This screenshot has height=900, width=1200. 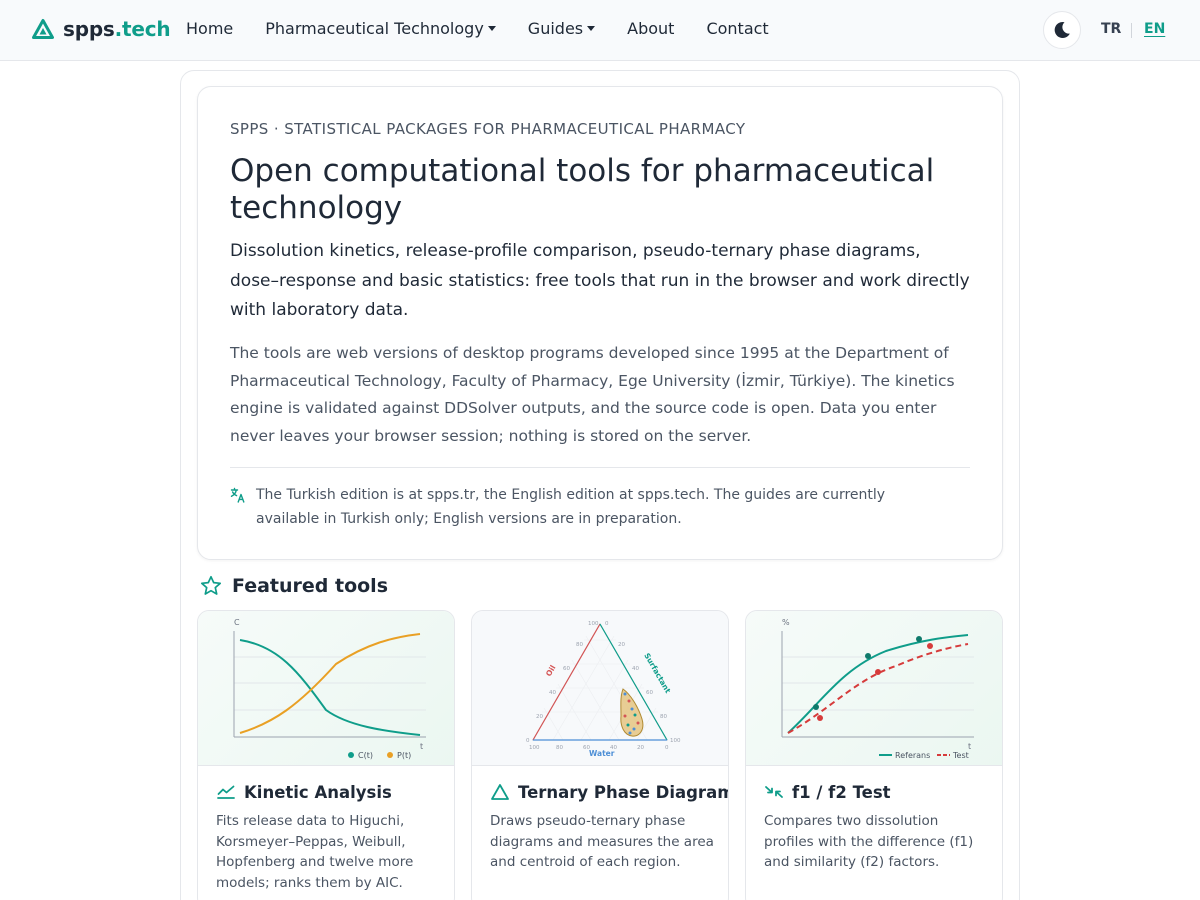 I want to click on tick-bottom-40: 40, so click(x=613, y=748).